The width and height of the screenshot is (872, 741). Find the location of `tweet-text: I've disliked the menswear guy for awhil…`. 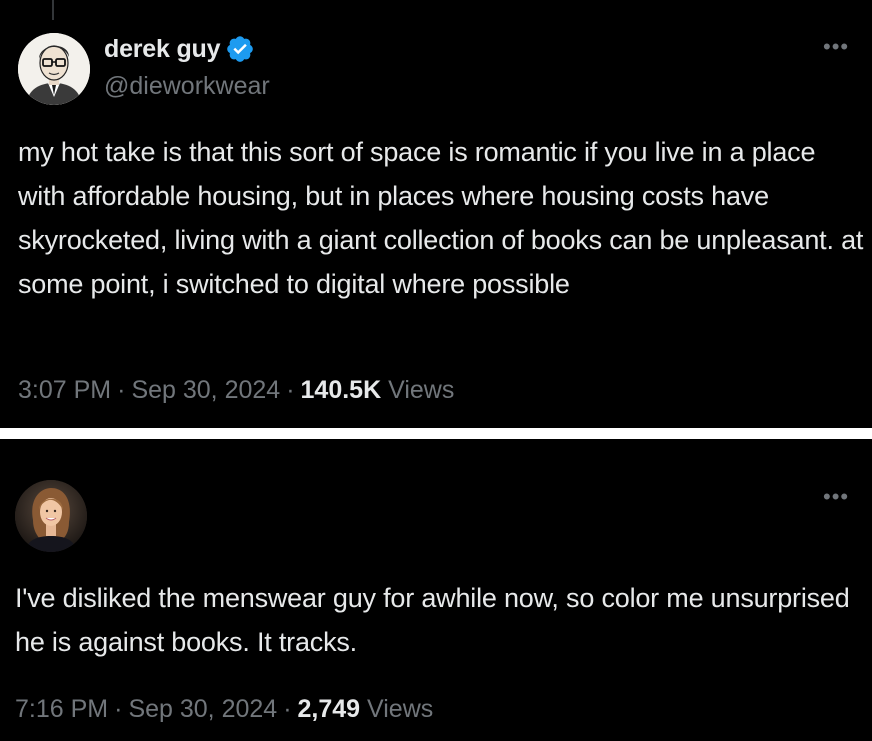

tweet-text: I've disliked the menswear guy for awhil… is located at coordinates (432, 620).